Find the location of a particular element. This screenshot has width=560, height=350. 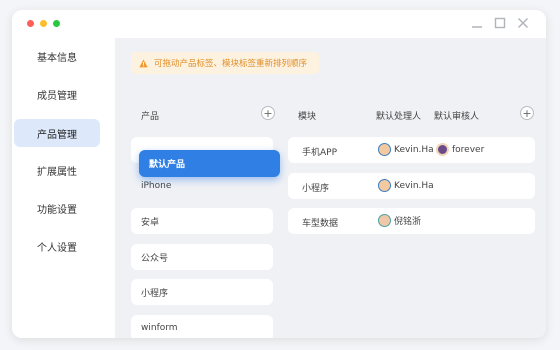

sidebar-item-label: 功能设置 is located at coordinates (57, 210).